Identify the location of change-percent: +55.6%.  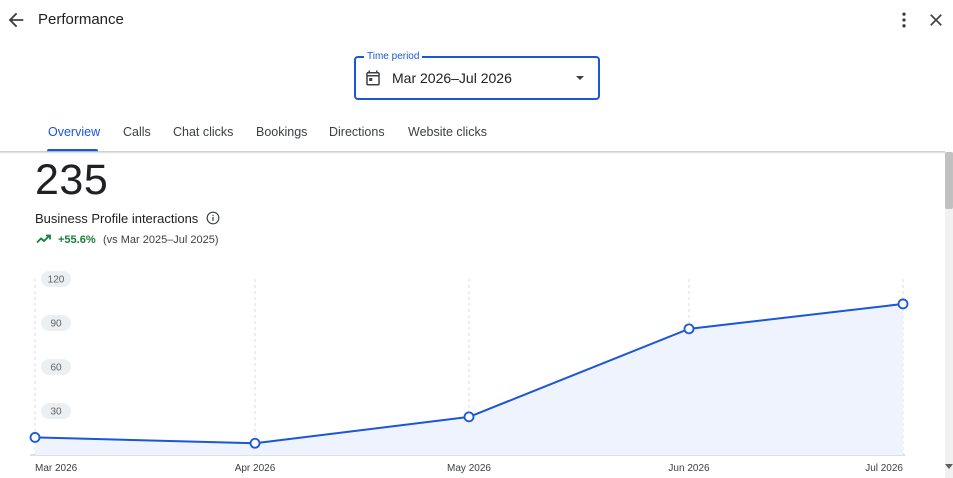
(77, 240).